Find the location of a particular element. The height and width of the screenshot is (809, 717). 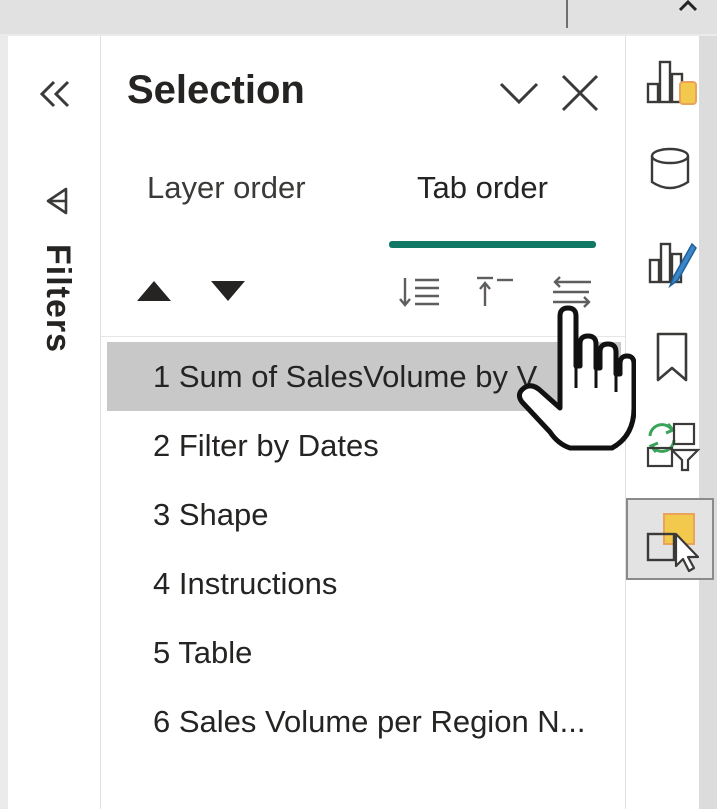

expand-pane-icon is located at coordinates (55, 94).